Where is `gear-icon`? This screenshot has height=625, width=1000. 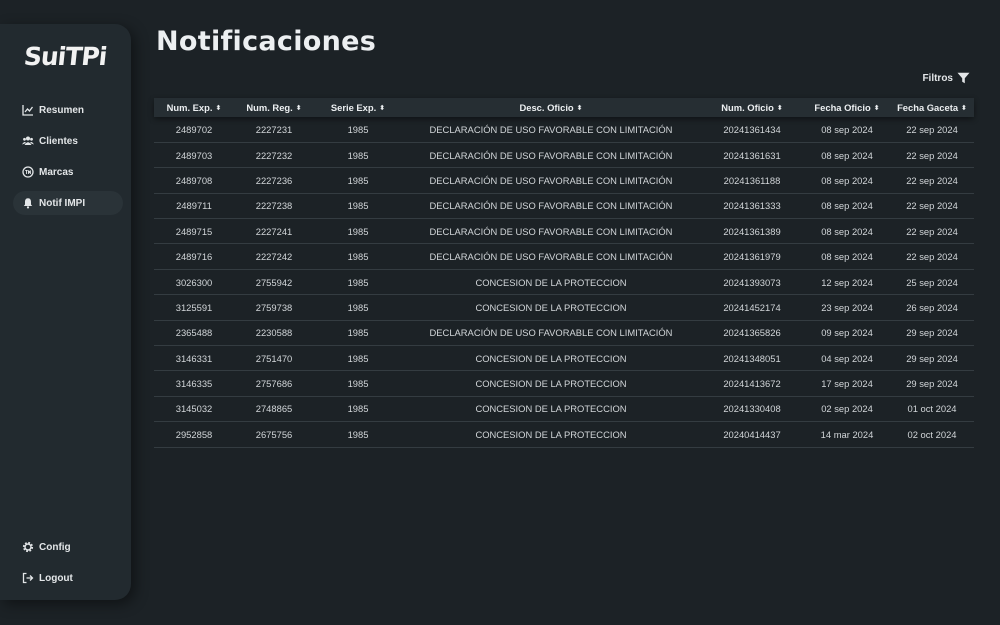 gear-icon is located at coordinates (28, 547).